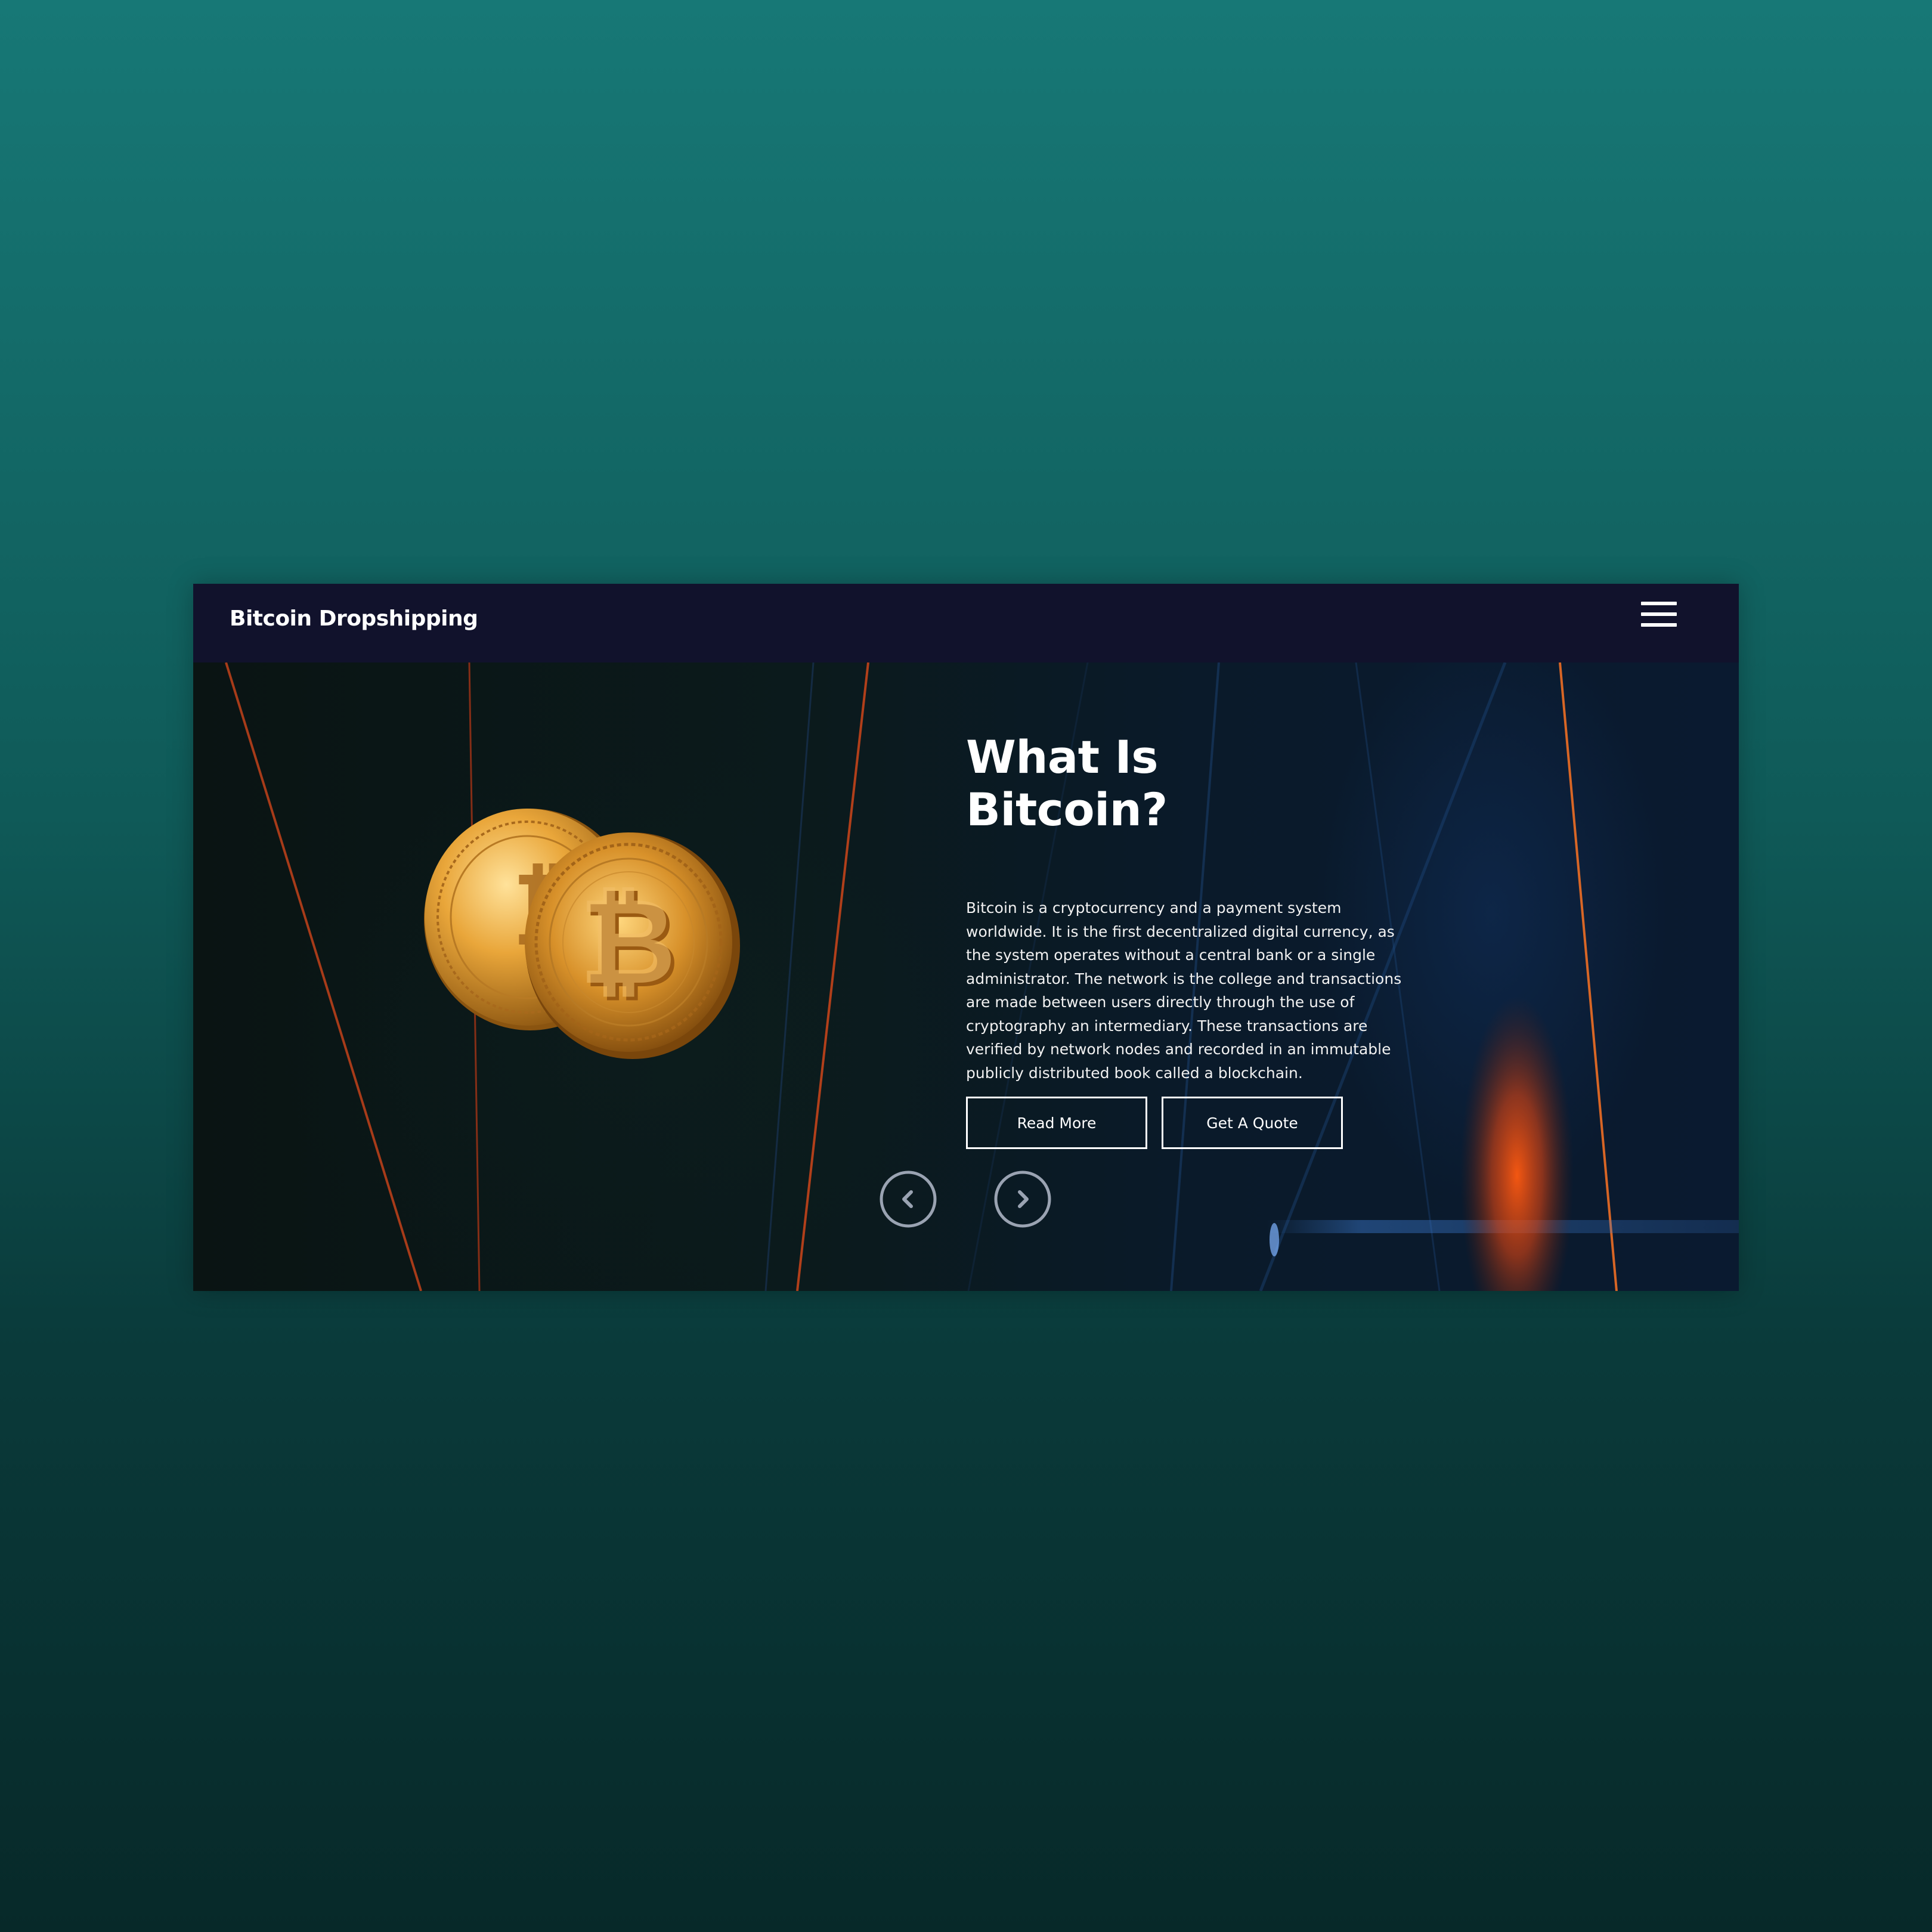  Describe the element at coordinates (354, 619) in the screenshot. I see `site-brand: Bitcoin Dropshipping` at that location.